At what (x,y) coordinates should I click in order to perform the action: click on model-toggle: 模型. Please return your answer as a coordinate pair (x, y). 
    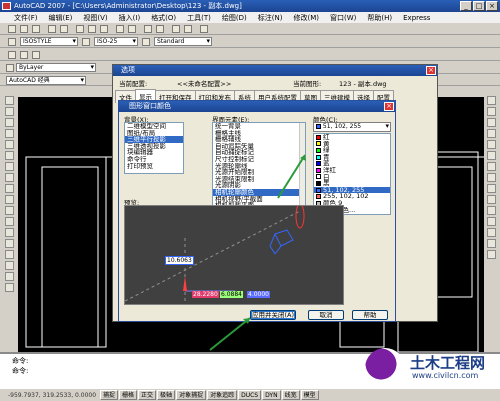
    Looking at the image, I should click on (309, 395).